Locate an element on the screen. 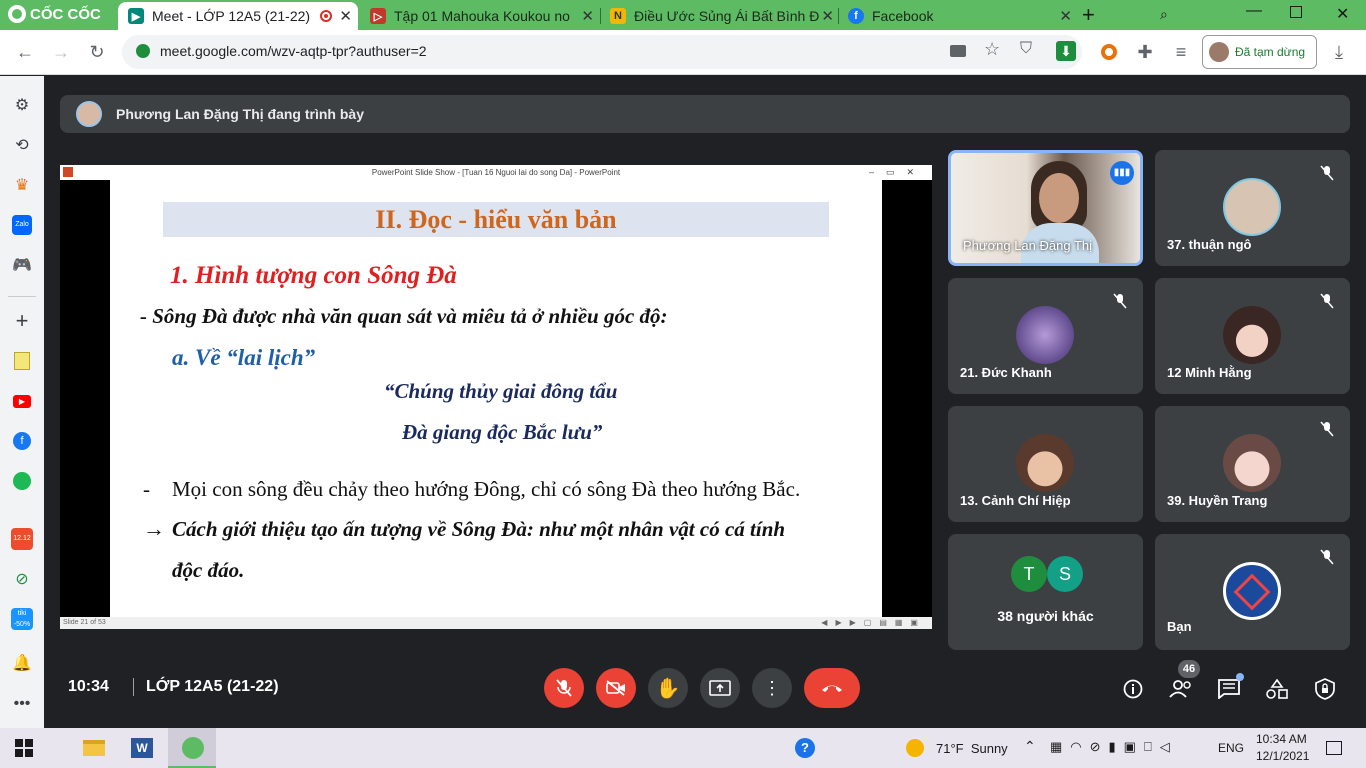 Image resolution: width=1366 pixels, height=768 pixels. tray-chevron-icon: ⌃ is located at coordinates (1030, 746).